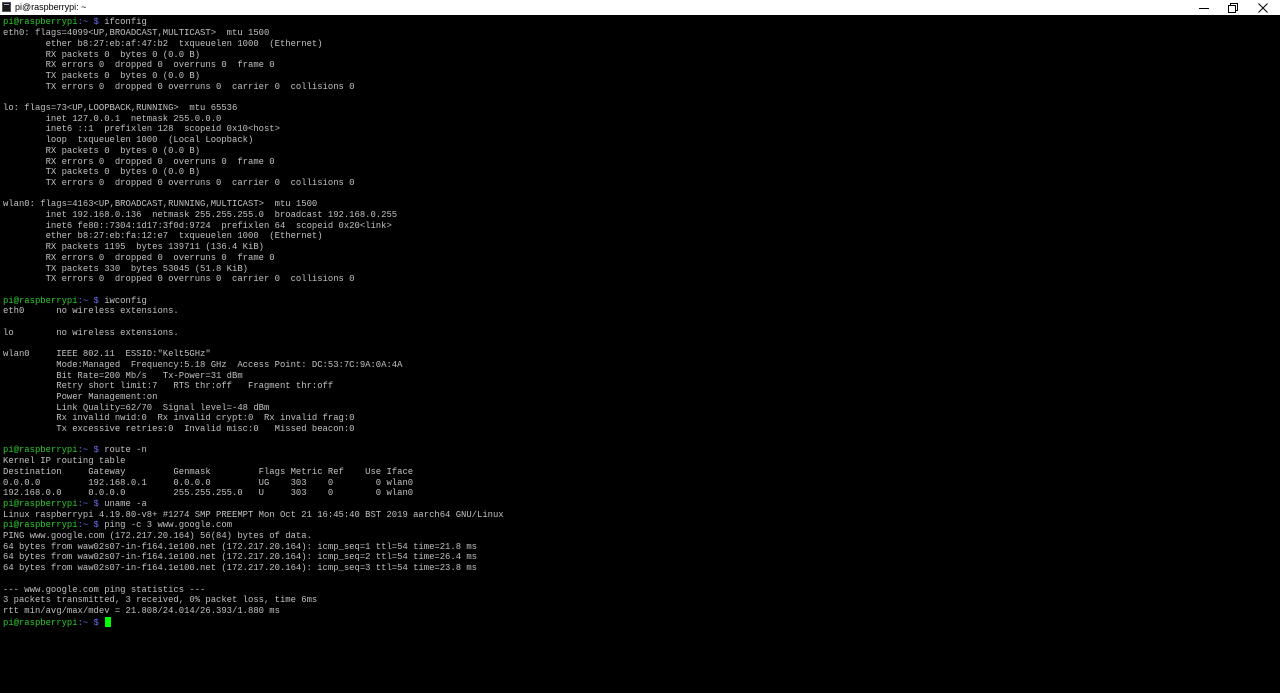 Image resolution: width=1280 pixels, height=693 pixels. What do you see at coordinates (107, 354) in the screenshot?
I see `output-line: wlan0 IEEE 802.11 ESSID:"Kelt5GHz"` at bounding box center [107, 354].